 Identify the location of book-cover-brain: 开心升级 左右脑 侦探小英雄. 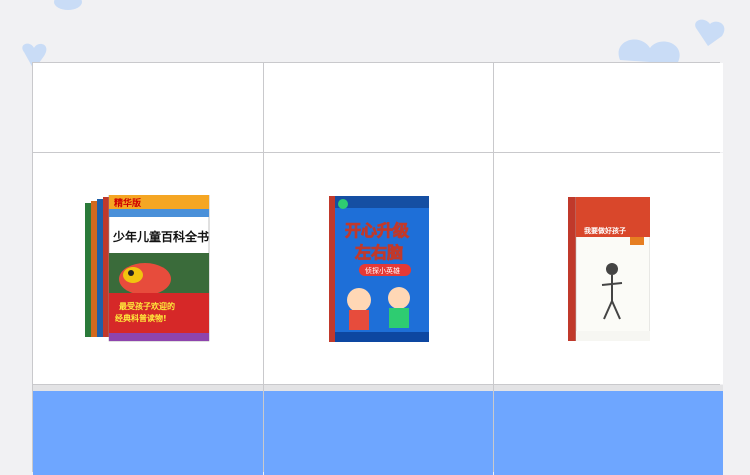
(378, 268).